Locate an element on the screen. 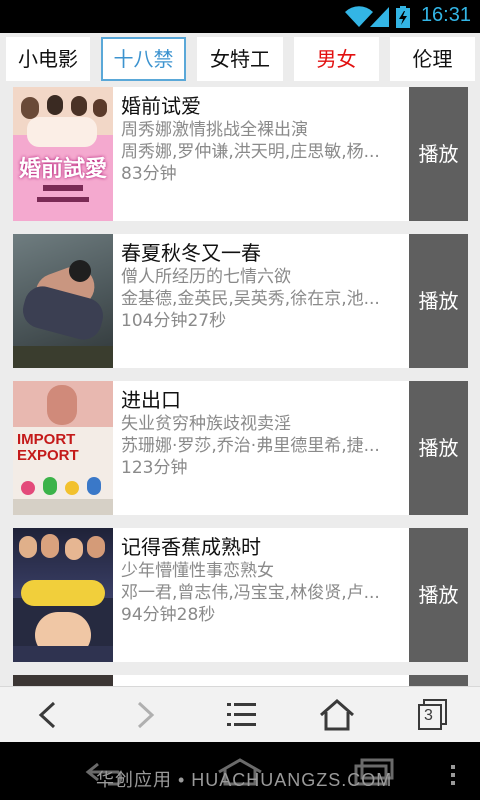  movie-duration: 123分钟 is located at coordinates (154, 468).